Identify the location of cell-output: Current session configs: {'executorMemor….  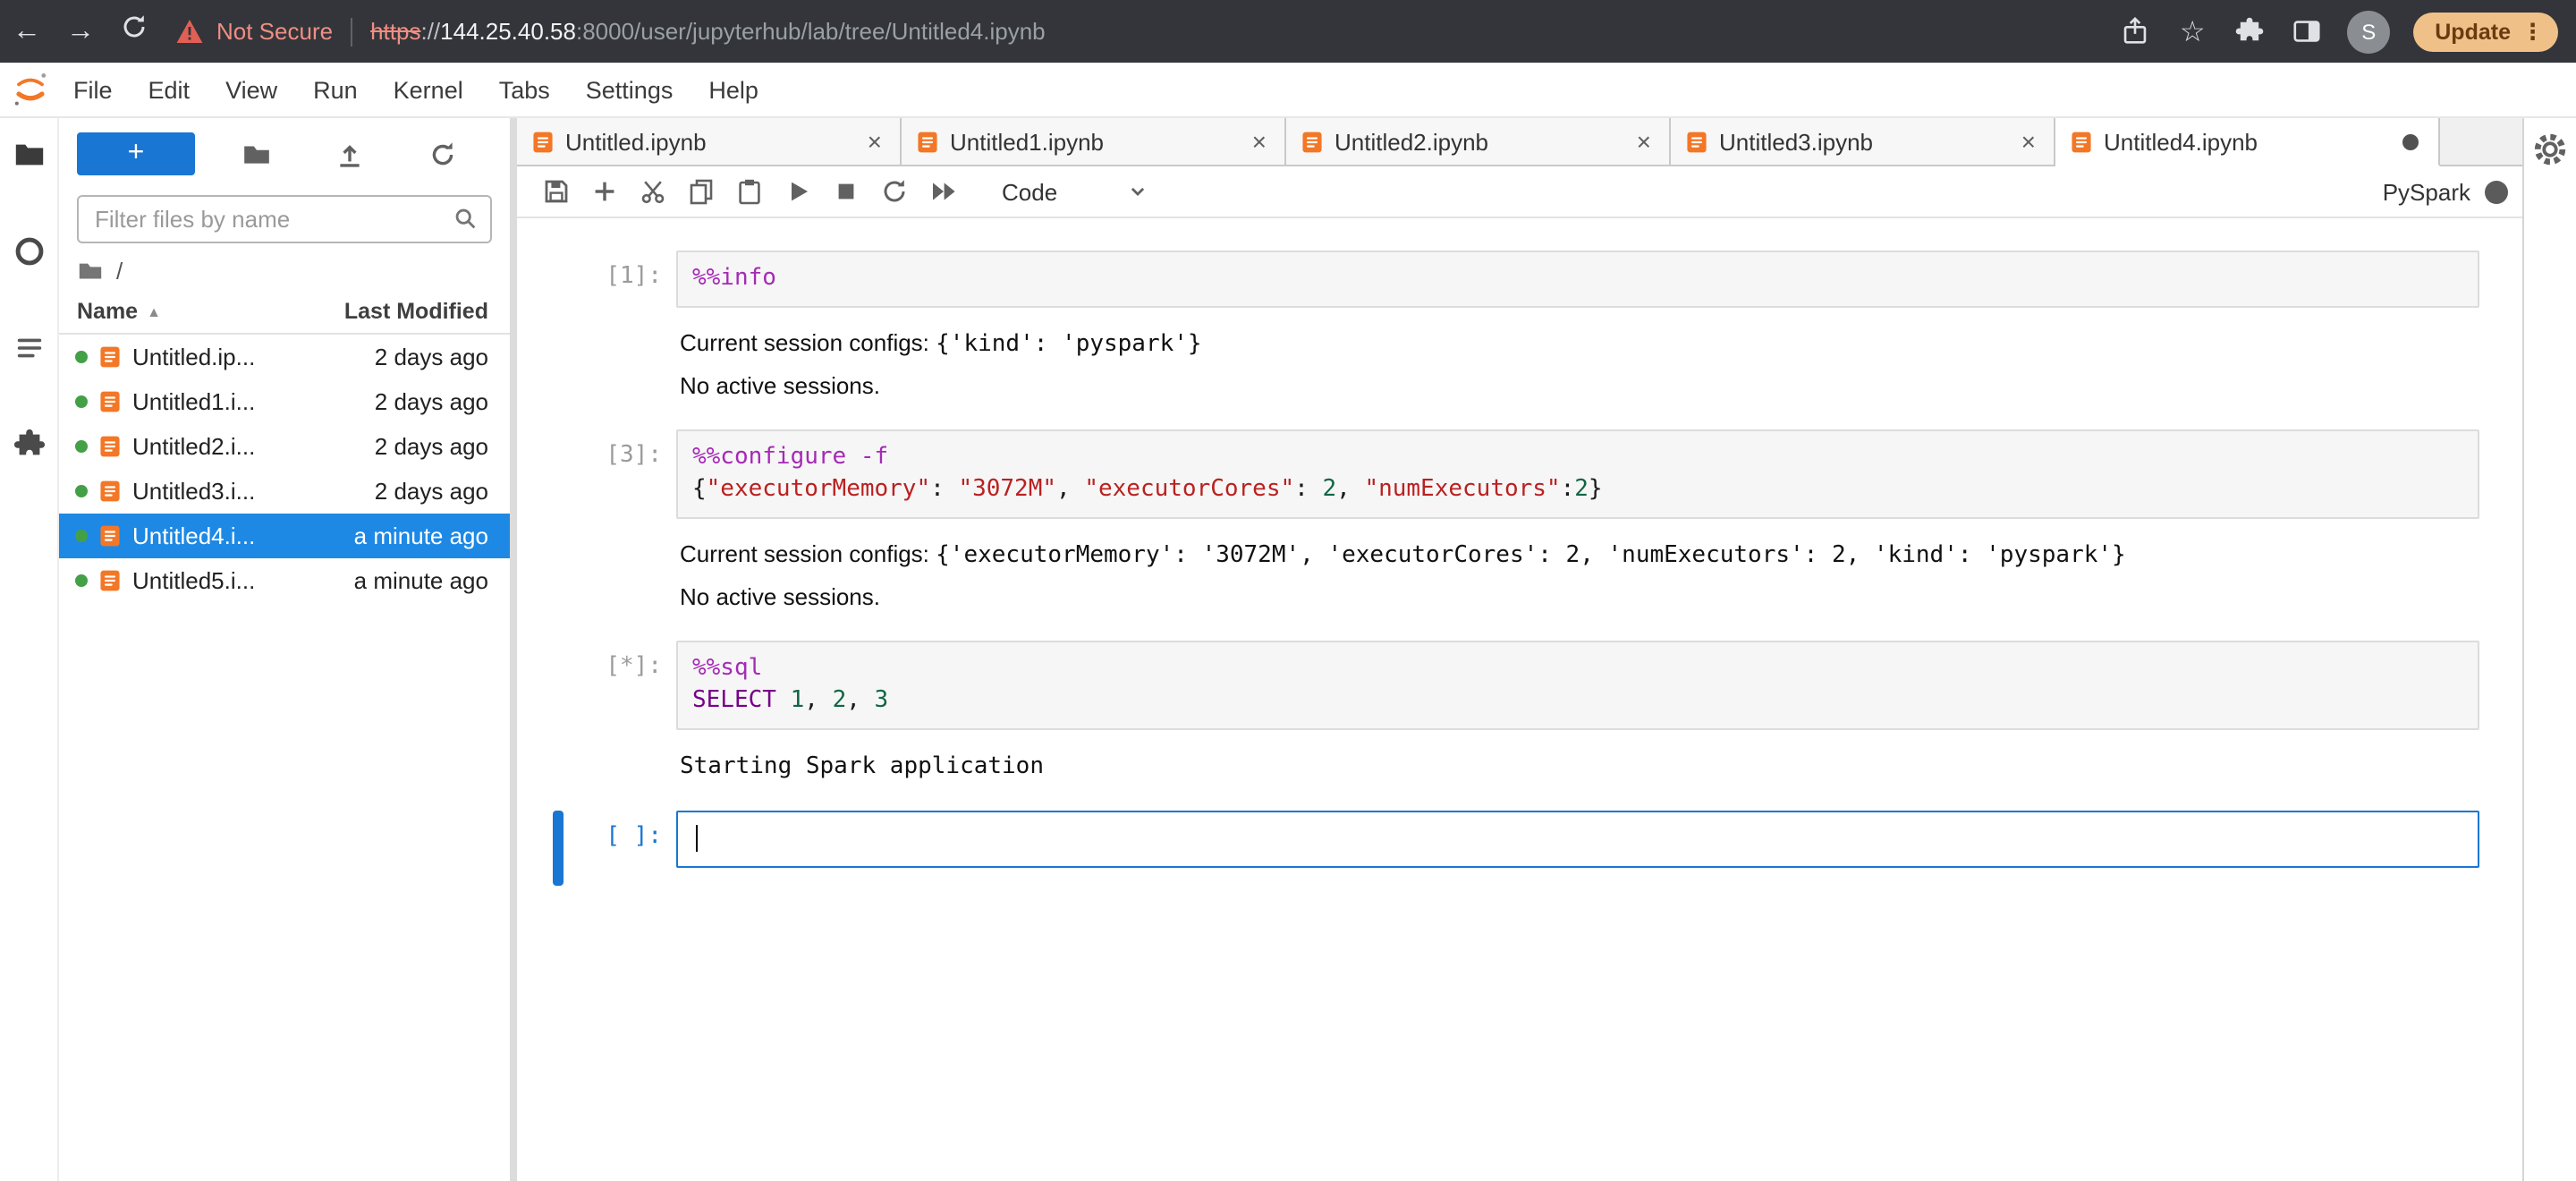
(1403, 554).